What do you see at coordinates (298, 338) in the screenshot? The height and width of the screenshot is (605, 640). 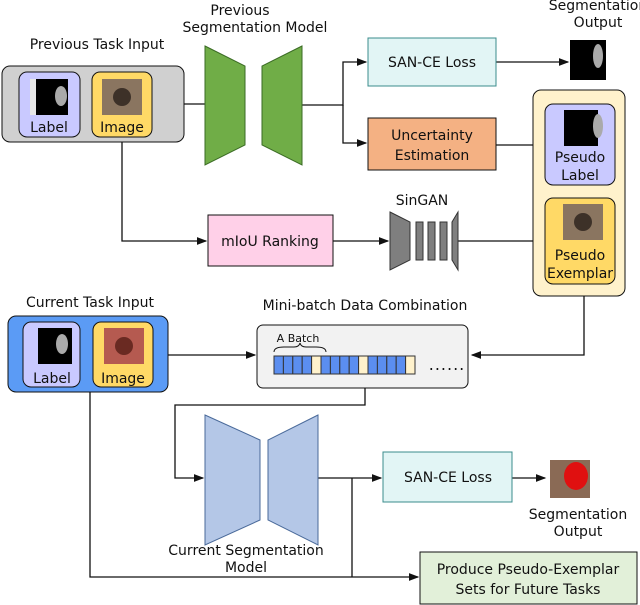 I see `a-batch-label: A Batch` at bounding box center [298, 338].